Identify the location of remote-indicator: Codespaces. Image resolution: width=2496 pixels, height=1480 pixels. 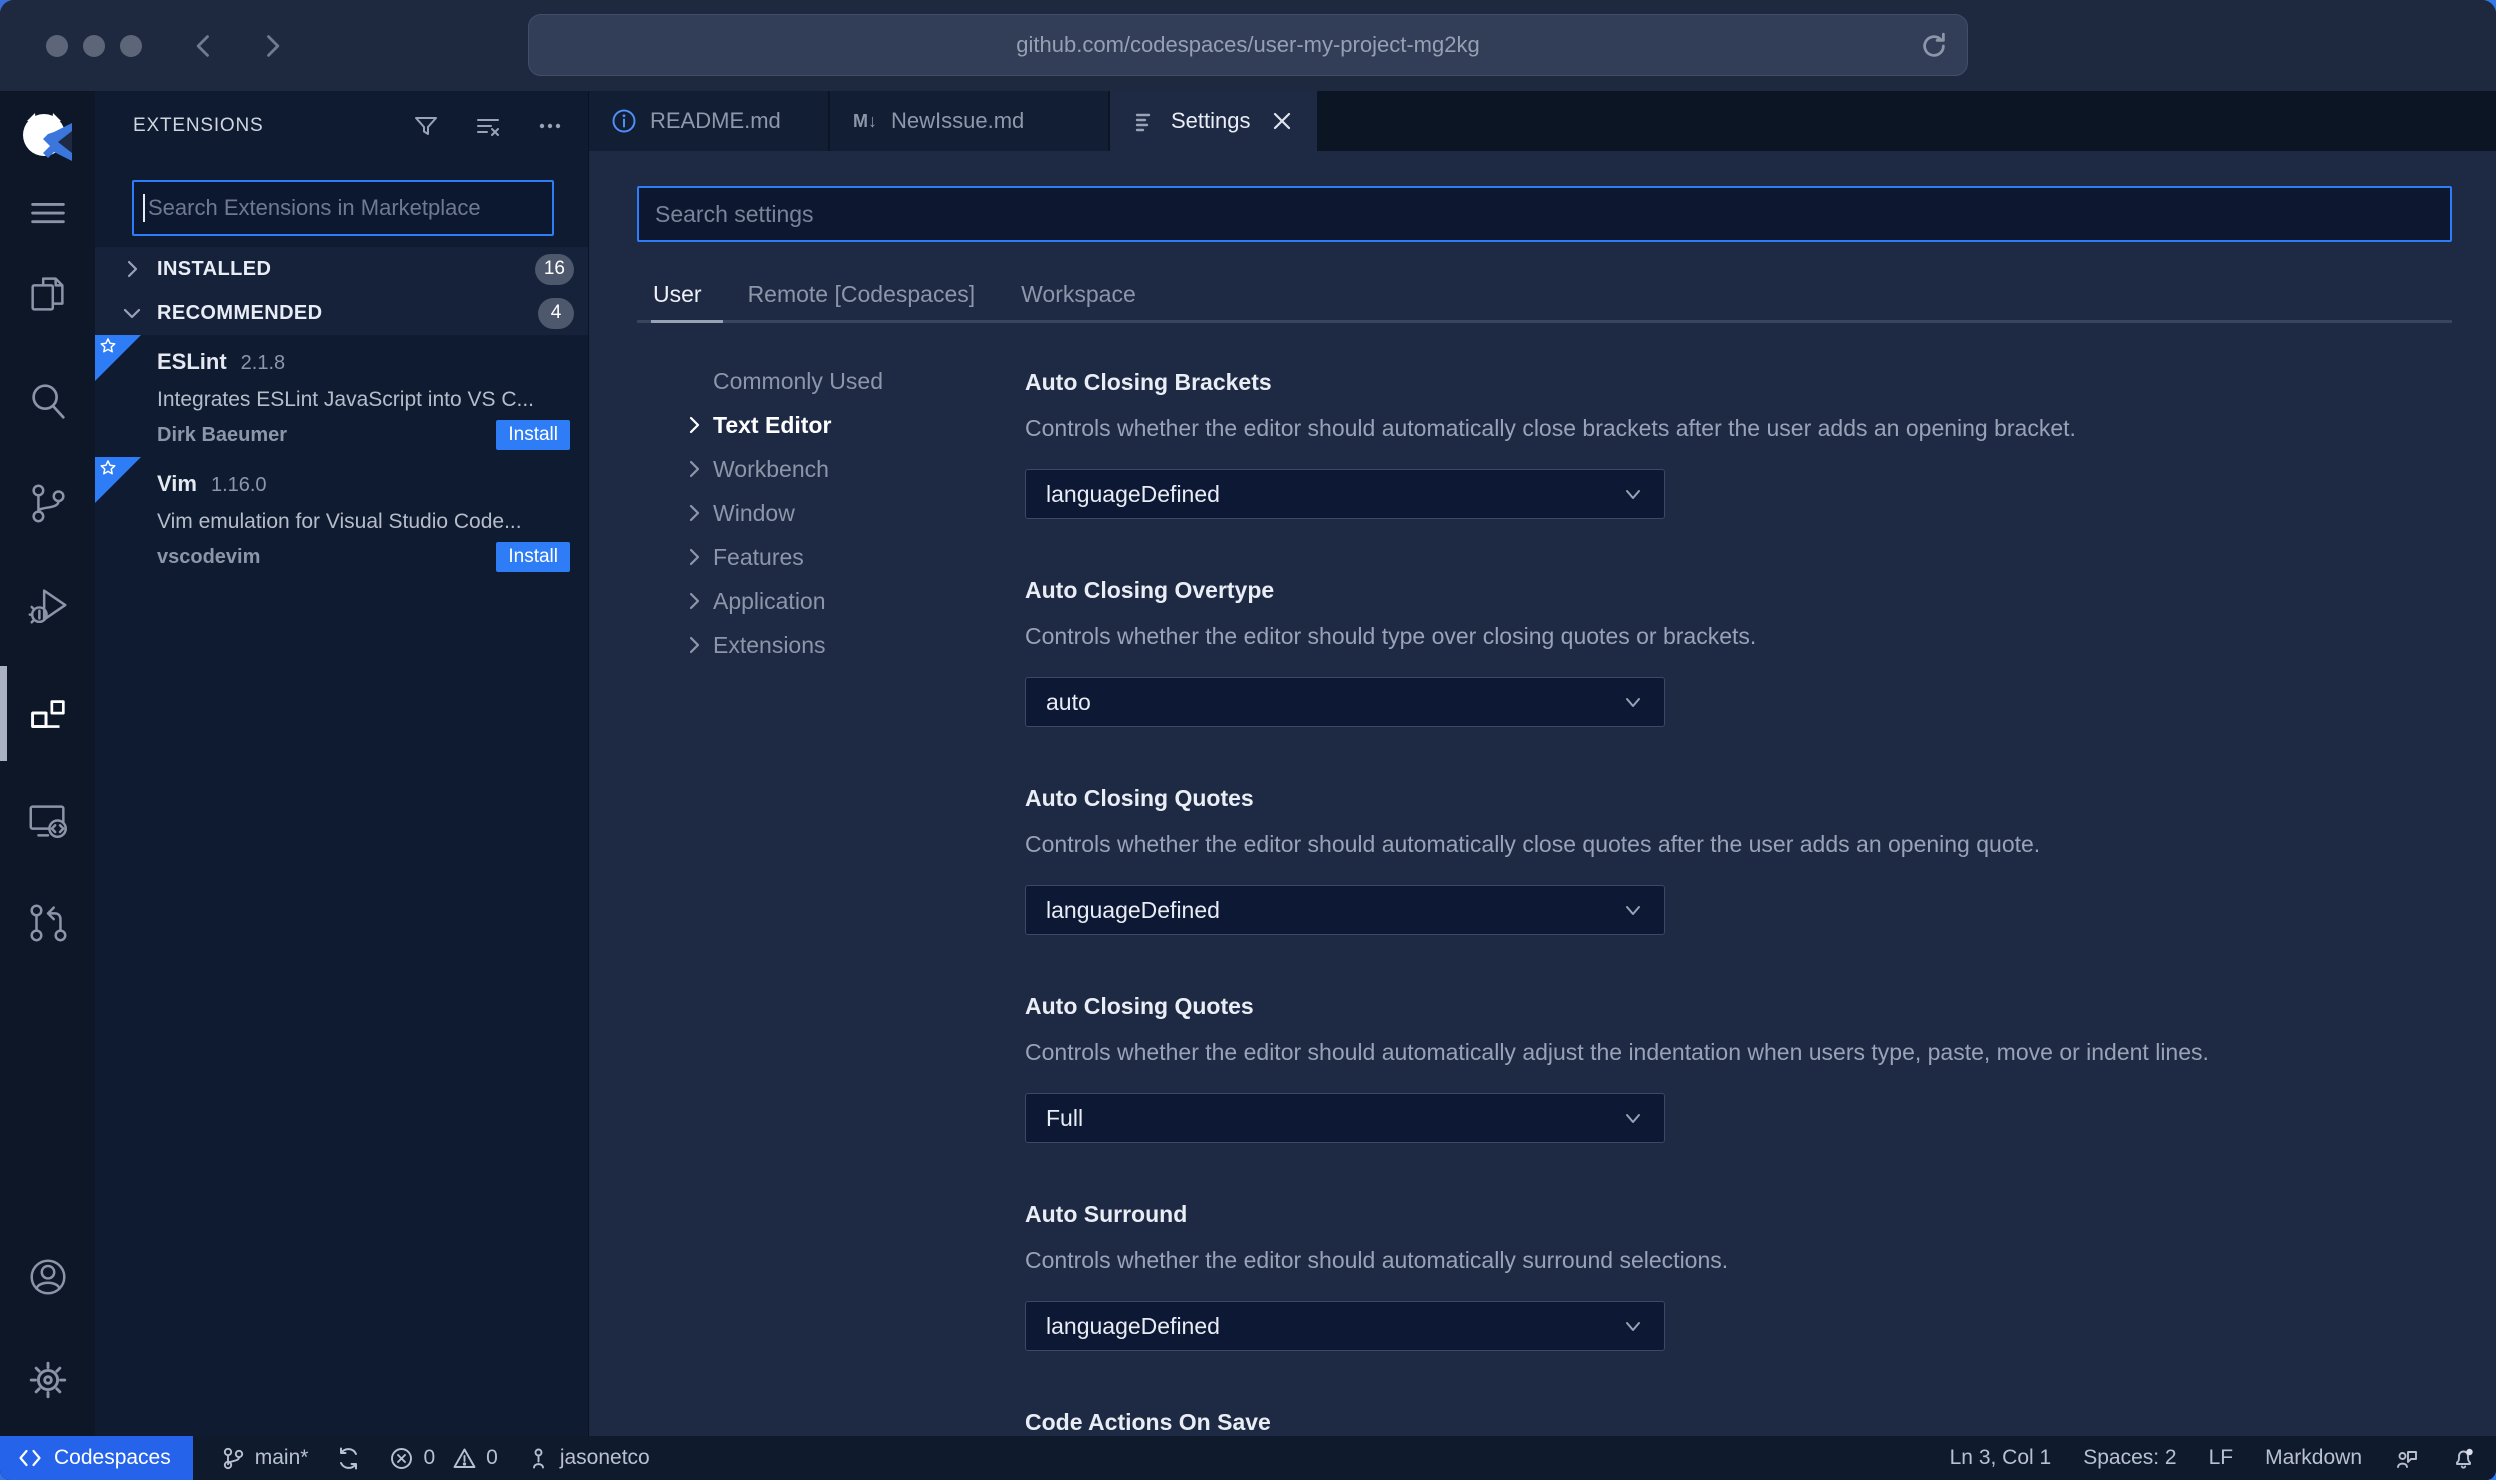
(96, 1458).